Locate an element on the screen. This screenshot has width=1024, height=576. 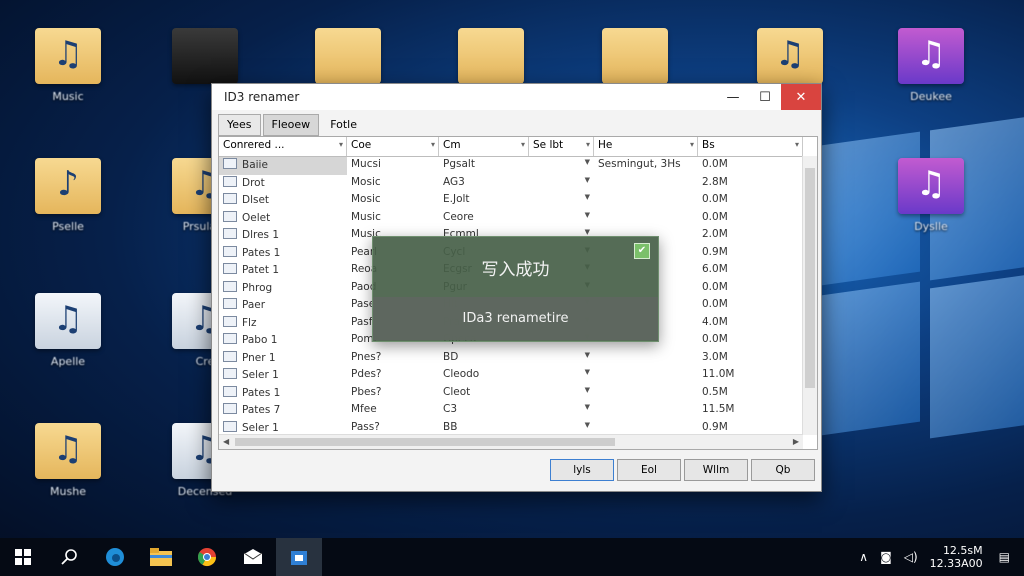
table-cell: 2.8M is located at coordinates (715, 181).